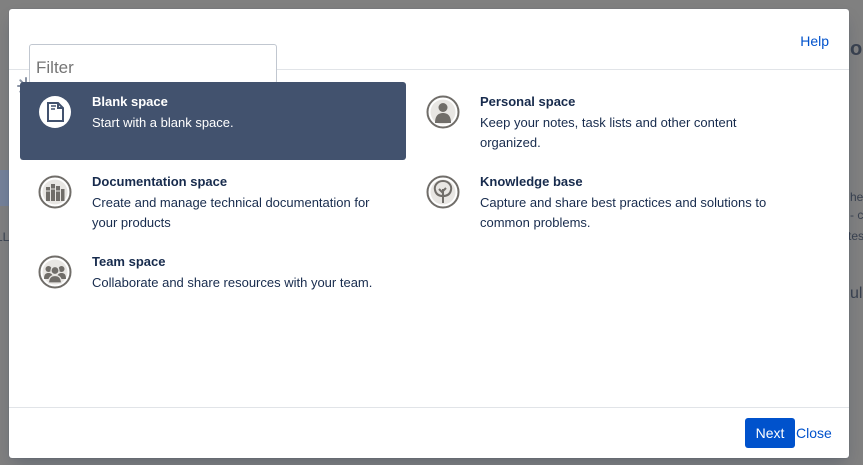 Image resolution: width=863 pixels, height=465 pixels. What do you see at coordinates (130, 101) in the screenshot?
I see `blueprint-title: Blank space` at bounding box center [130, 101].